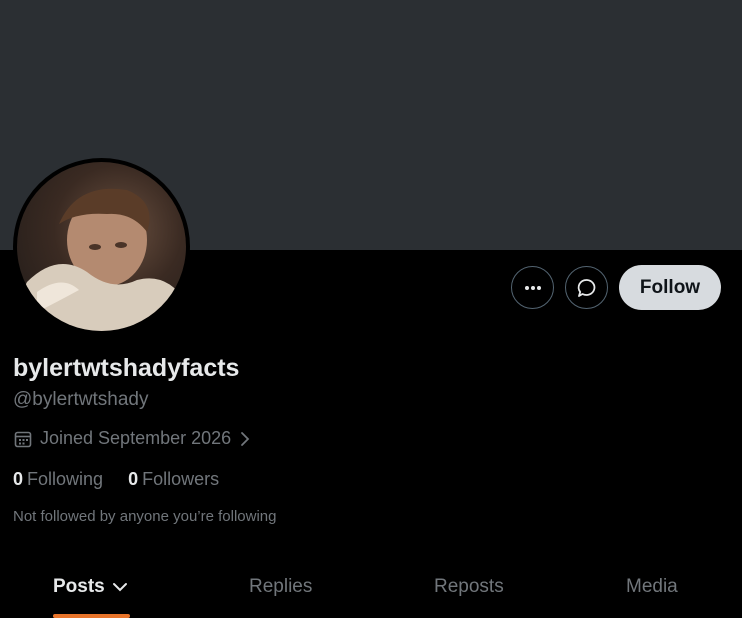 The width and height of the screenshot is (742, 618). What do you see at coordinates (116, 479) in the screenshot?
I see `profile-stats: 0 Following 0 Followers` at bounding box center [116, 479].